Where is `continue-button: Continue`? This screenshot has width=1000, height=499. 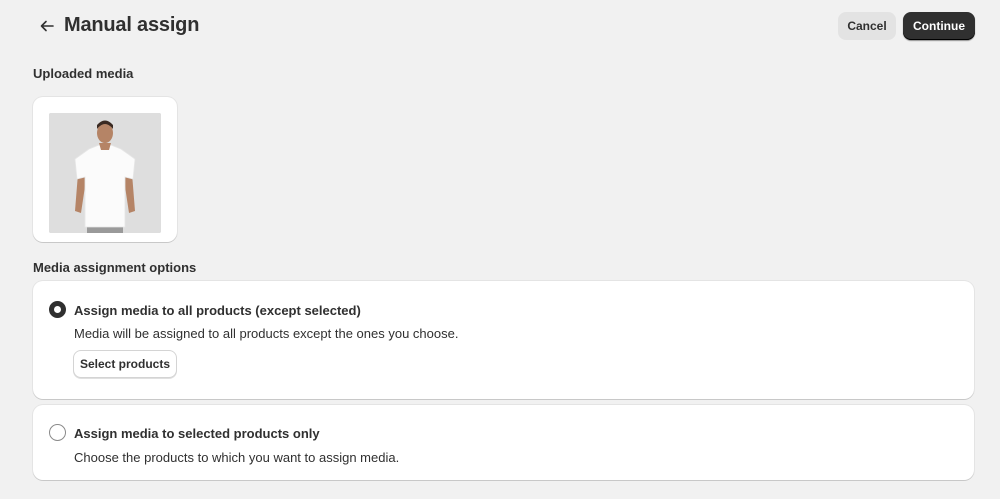
continue-button: Continue is located at coordinates (939, 26).